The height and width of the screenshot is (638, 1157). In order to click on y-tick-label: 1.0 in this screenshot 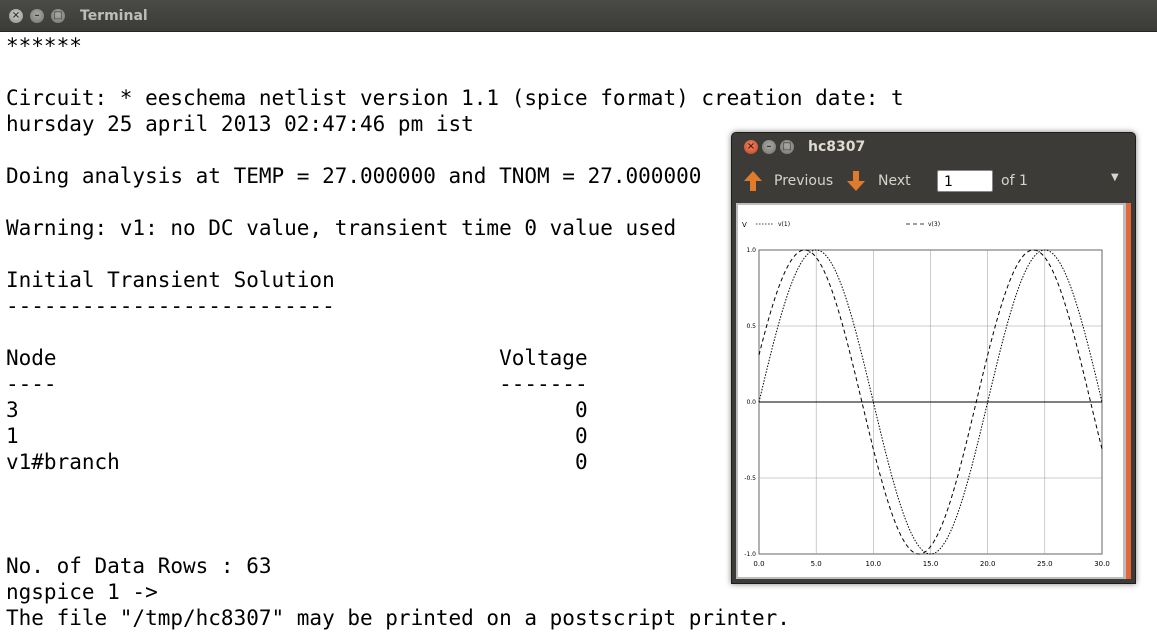, I will do `click(751, 250)`.